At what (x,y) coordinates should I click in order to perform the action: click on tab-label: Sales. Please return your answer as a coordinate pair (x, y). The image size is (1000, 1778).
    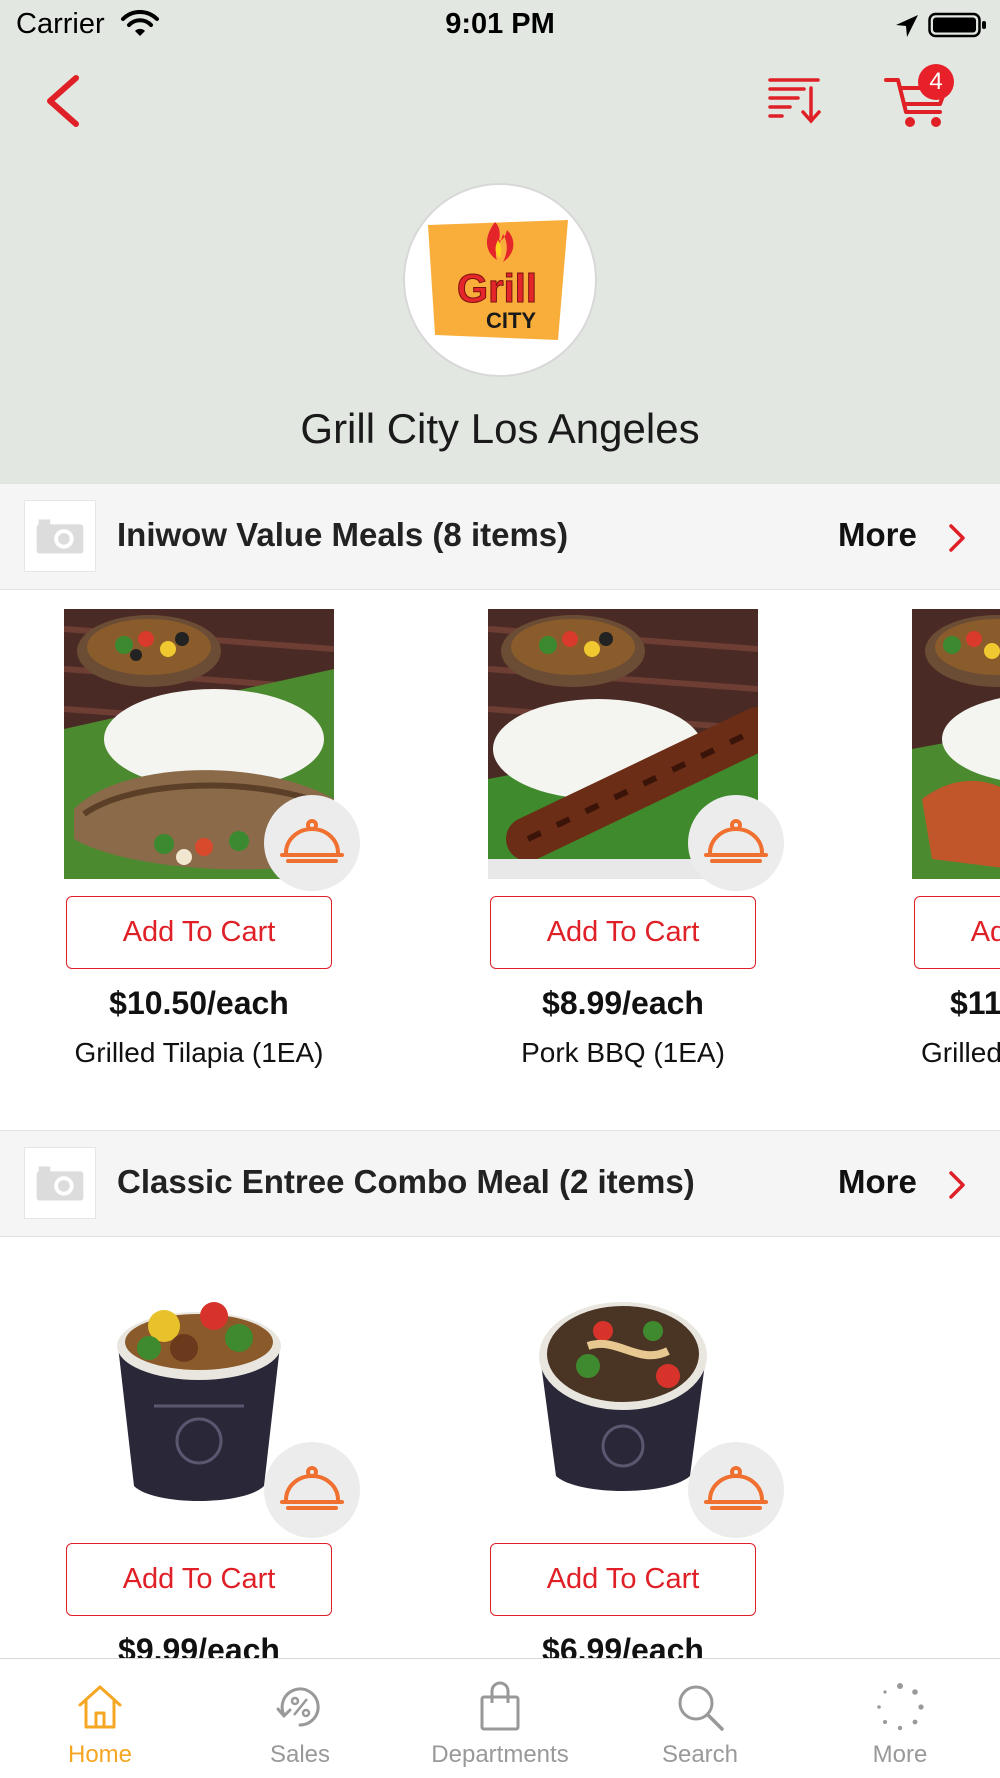
    Looking at the image, I should click on (300, 1754).